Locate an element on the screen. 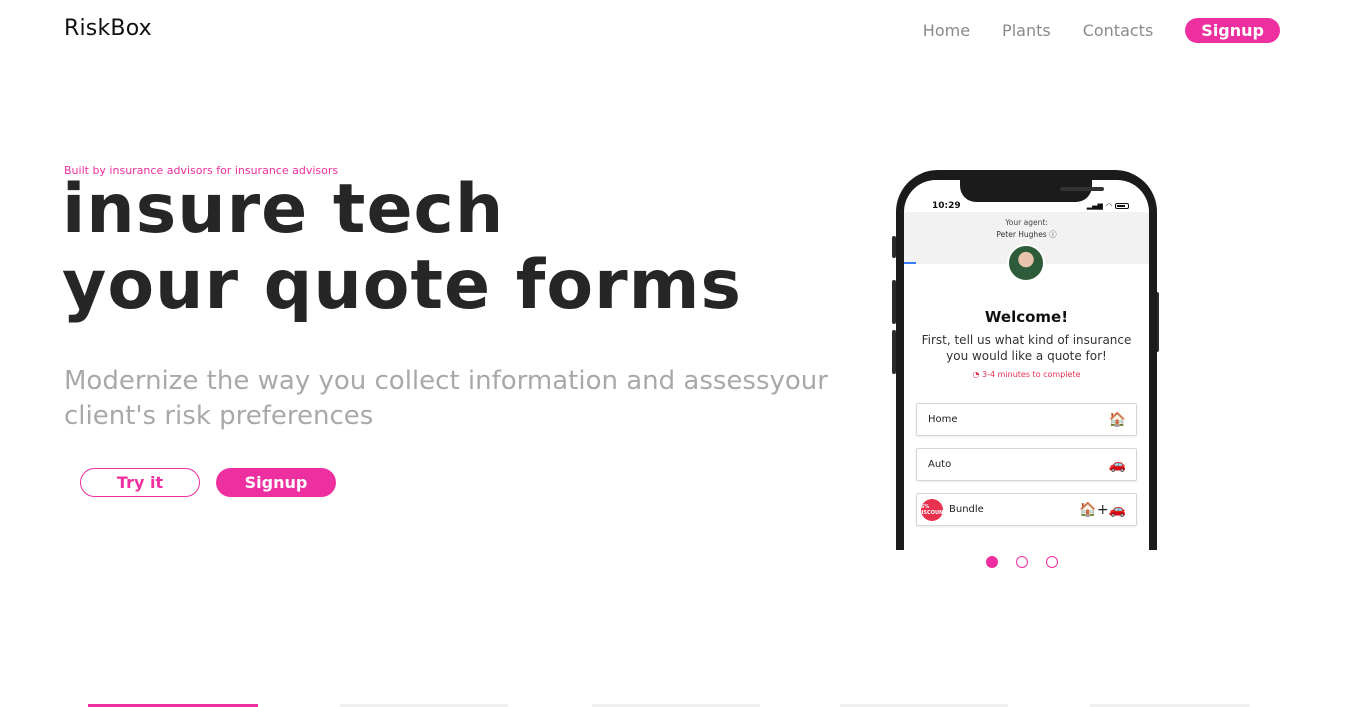 This screenshot has width=1346, height=707. hero-headline: insure tech your quote forms is located at coordinates (402, 248).